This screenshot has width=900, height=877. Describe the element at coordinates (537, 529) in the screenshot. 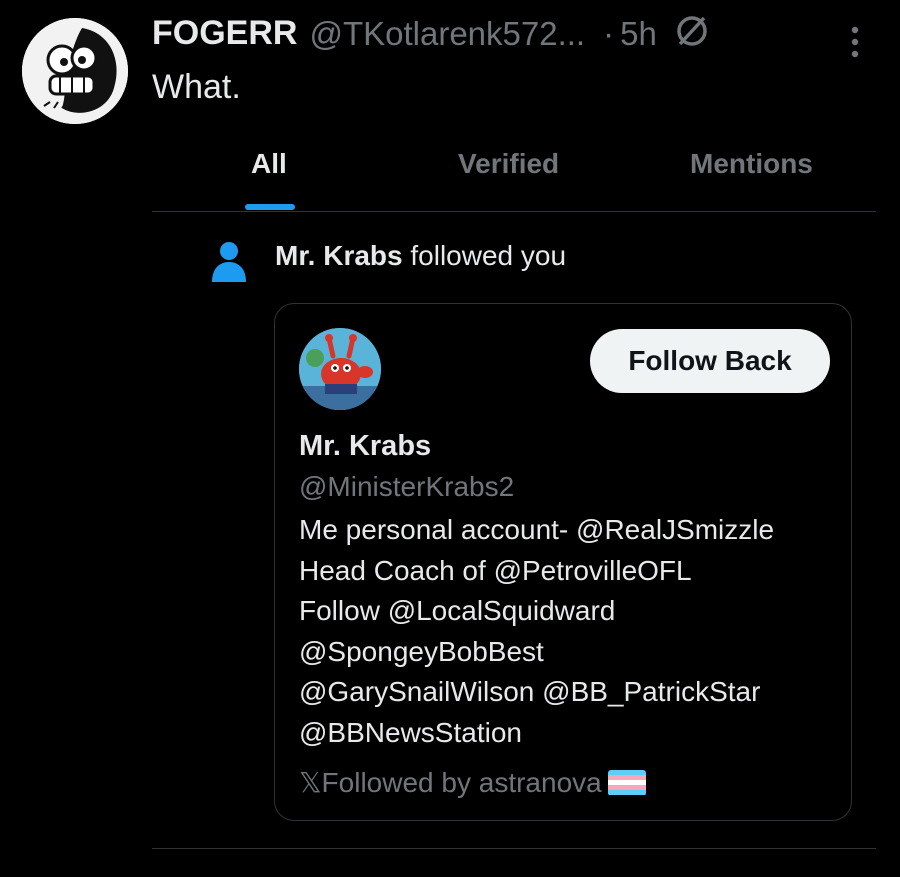

I see `bio-line: Me personal account- @RealJSmizzle` at that location.